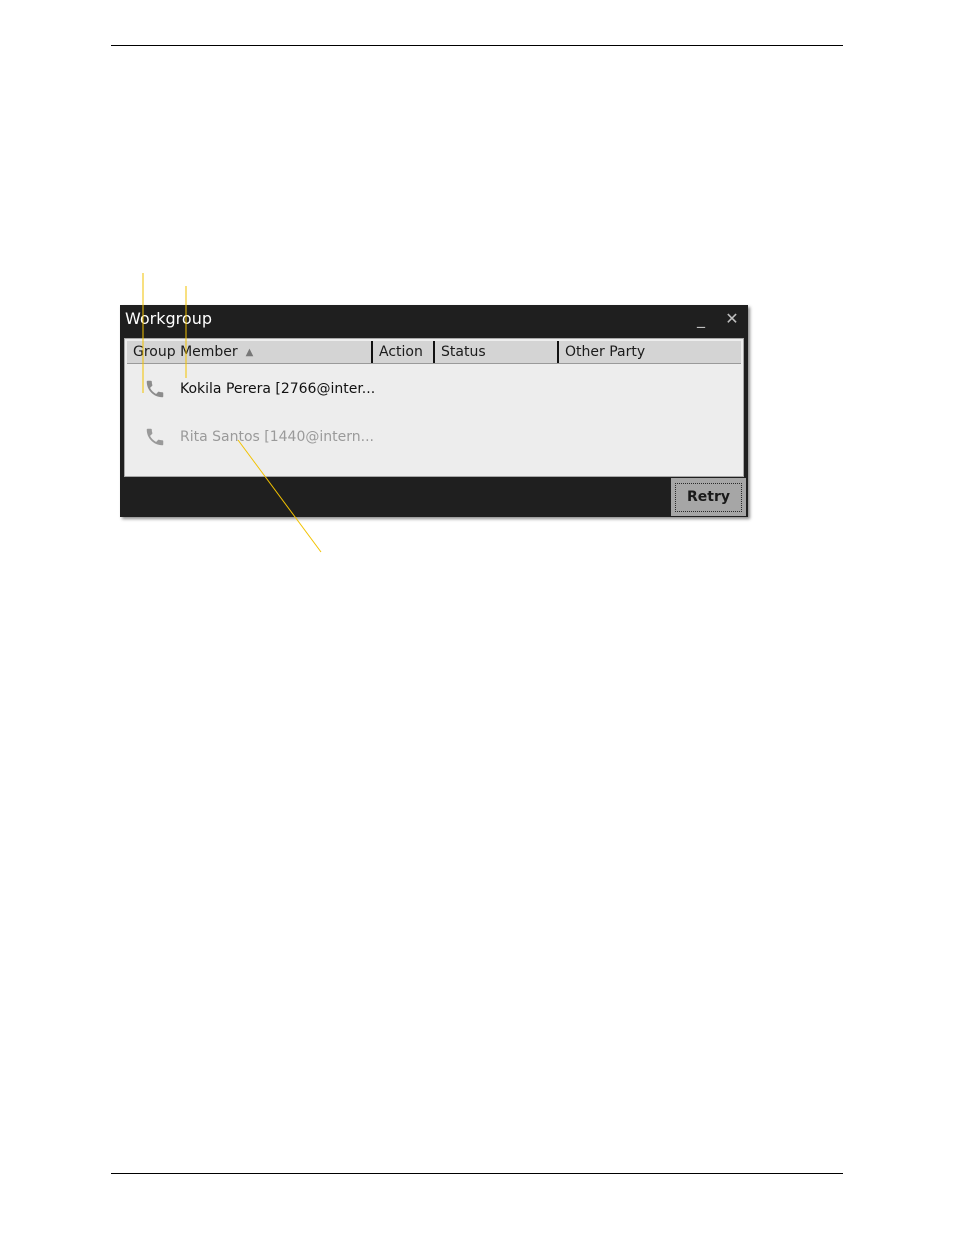 The width and height of the screenshot is (954, 1235). What do you see at coordinates (434, 497) in the screenshot?
I see `window-footer: Retry` at bounding box center [434, 497].